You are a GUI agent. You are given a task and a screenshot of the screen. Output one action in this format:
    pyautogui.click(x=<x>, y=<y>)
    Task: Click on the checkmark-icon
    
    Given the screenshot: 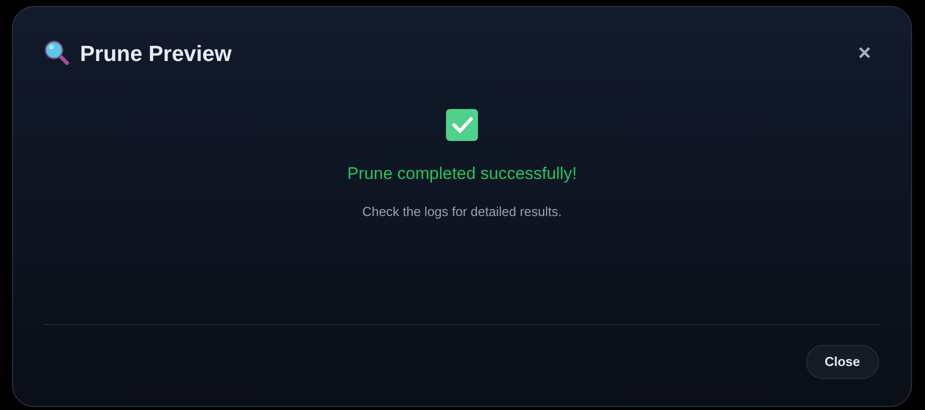 What is the action you would take?
    pyautogui.click(x=462, y=125)
    